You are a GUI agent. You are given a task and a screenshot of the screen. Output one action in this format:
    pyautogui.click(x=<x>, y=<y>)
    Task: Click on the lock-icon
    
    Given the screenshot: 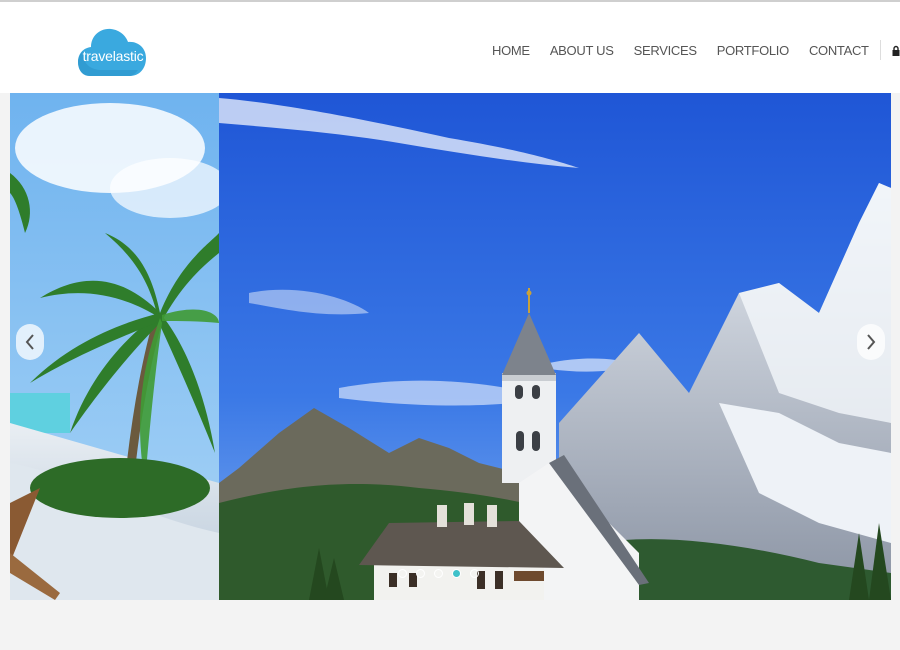 What is the action you would take?
    pyautogui.click(x=895, y=50)
    